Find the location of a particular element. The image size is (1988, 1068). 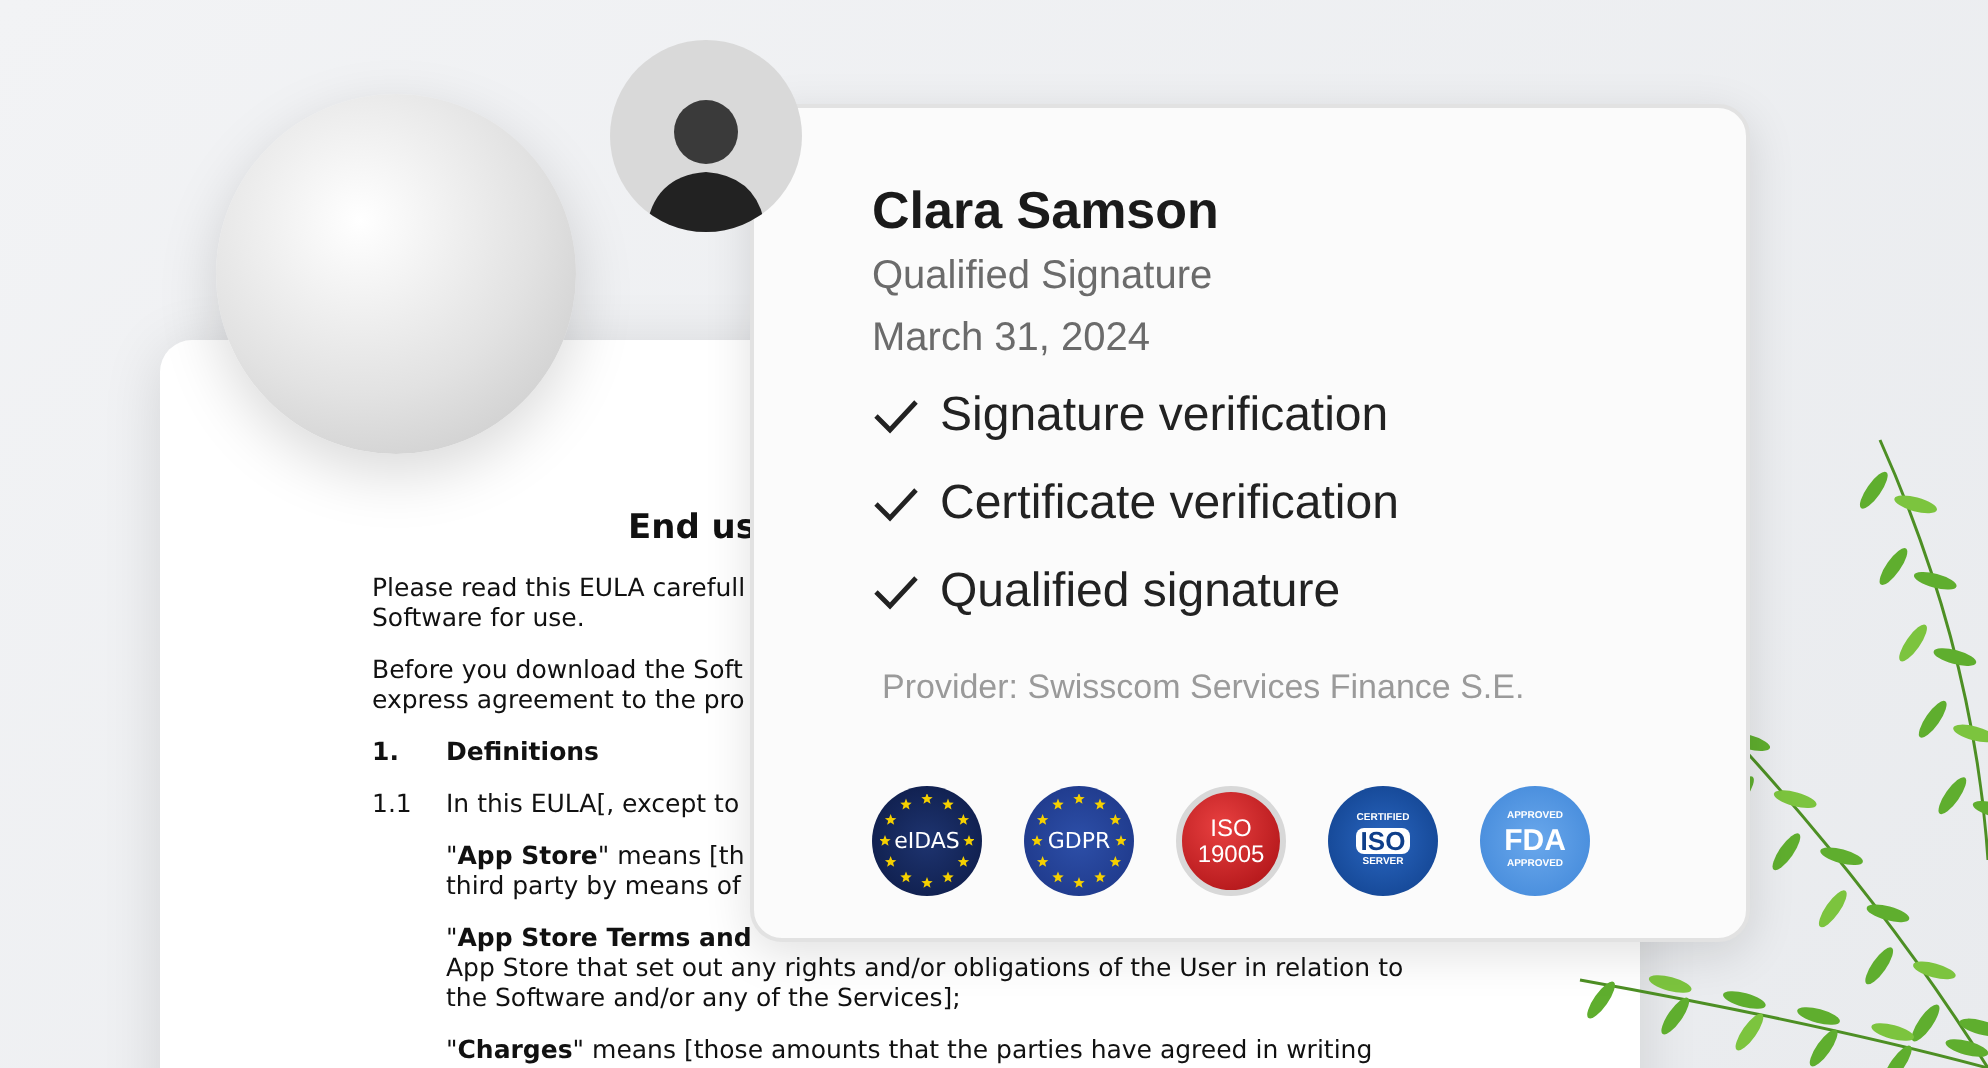

definition-paragraph: "App Store Terms and App Store that set out any rights and/or obligations of the User in relation to the Software and/or any of the Services]; is located at coordinates (925, 967).